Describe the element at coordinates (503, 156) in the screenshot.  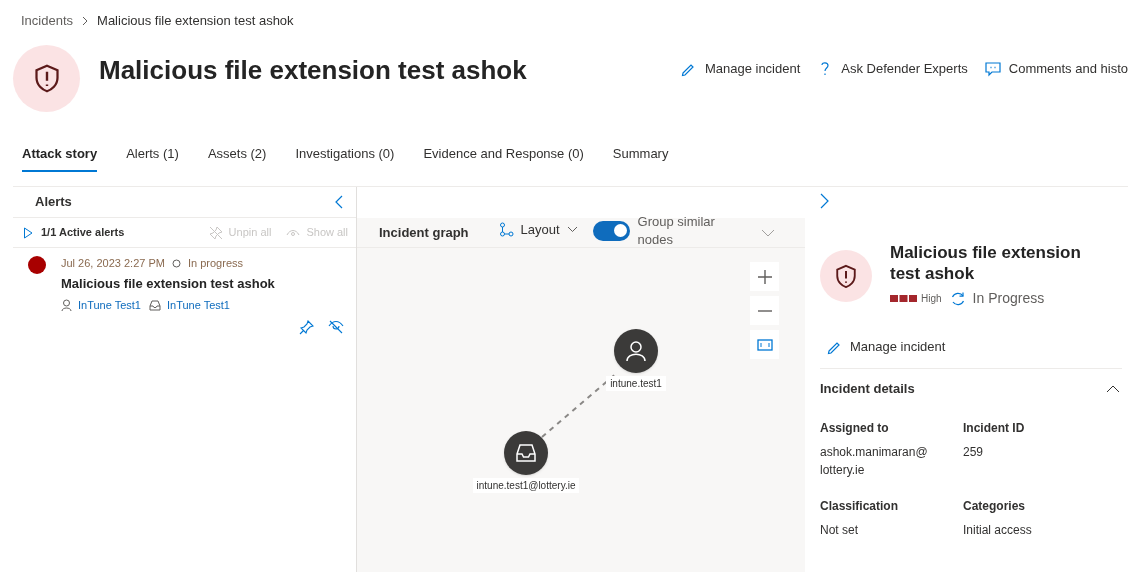
I see `tab: Evidence and Response (0)` at that location.